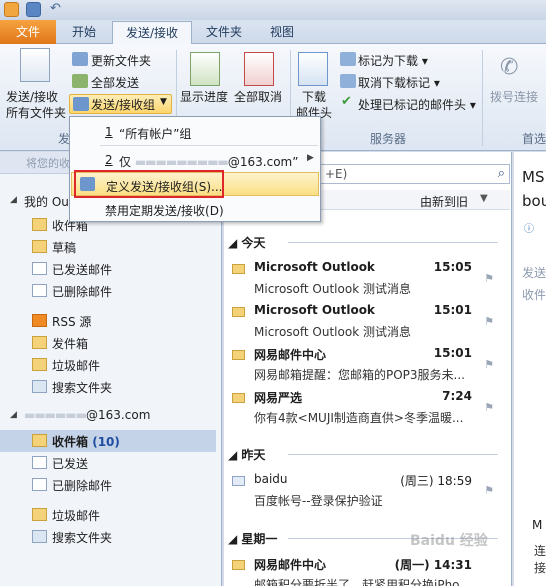 This screenshot has width=546, height=586. I want to click on menu-item-only-account: 2 仅 ▬▬▬▬▬▬▬▬▬@163.com” ▶, so click(195, 160).